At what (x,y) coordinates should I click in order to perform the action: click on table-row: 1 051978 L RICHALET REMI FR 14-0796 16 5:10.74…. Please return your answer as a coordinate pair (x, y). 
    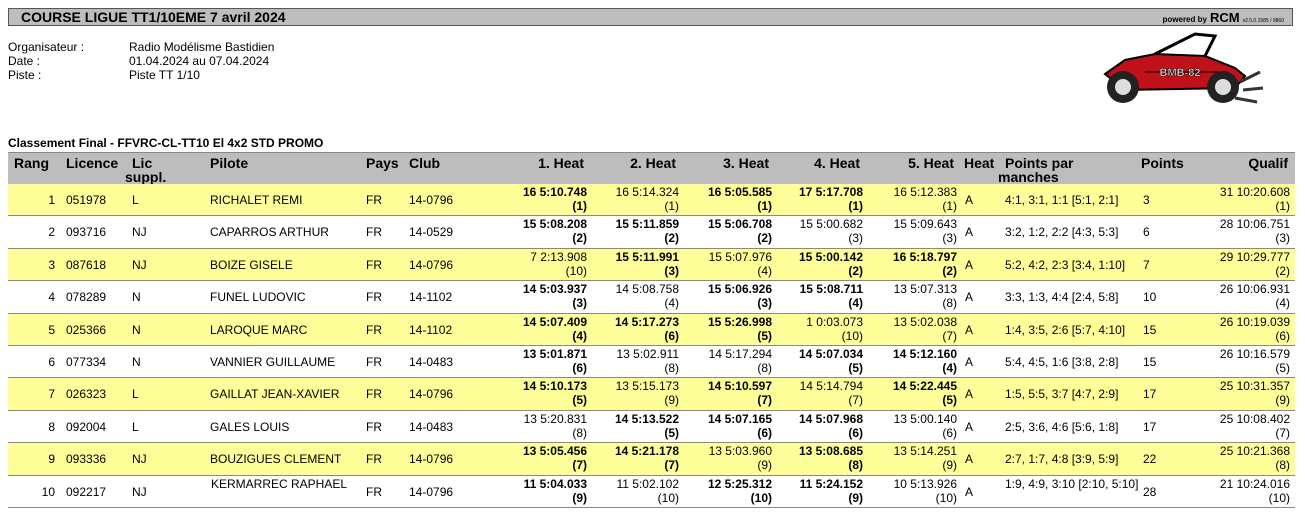
    Looking at the image, I should click on (651, 200).